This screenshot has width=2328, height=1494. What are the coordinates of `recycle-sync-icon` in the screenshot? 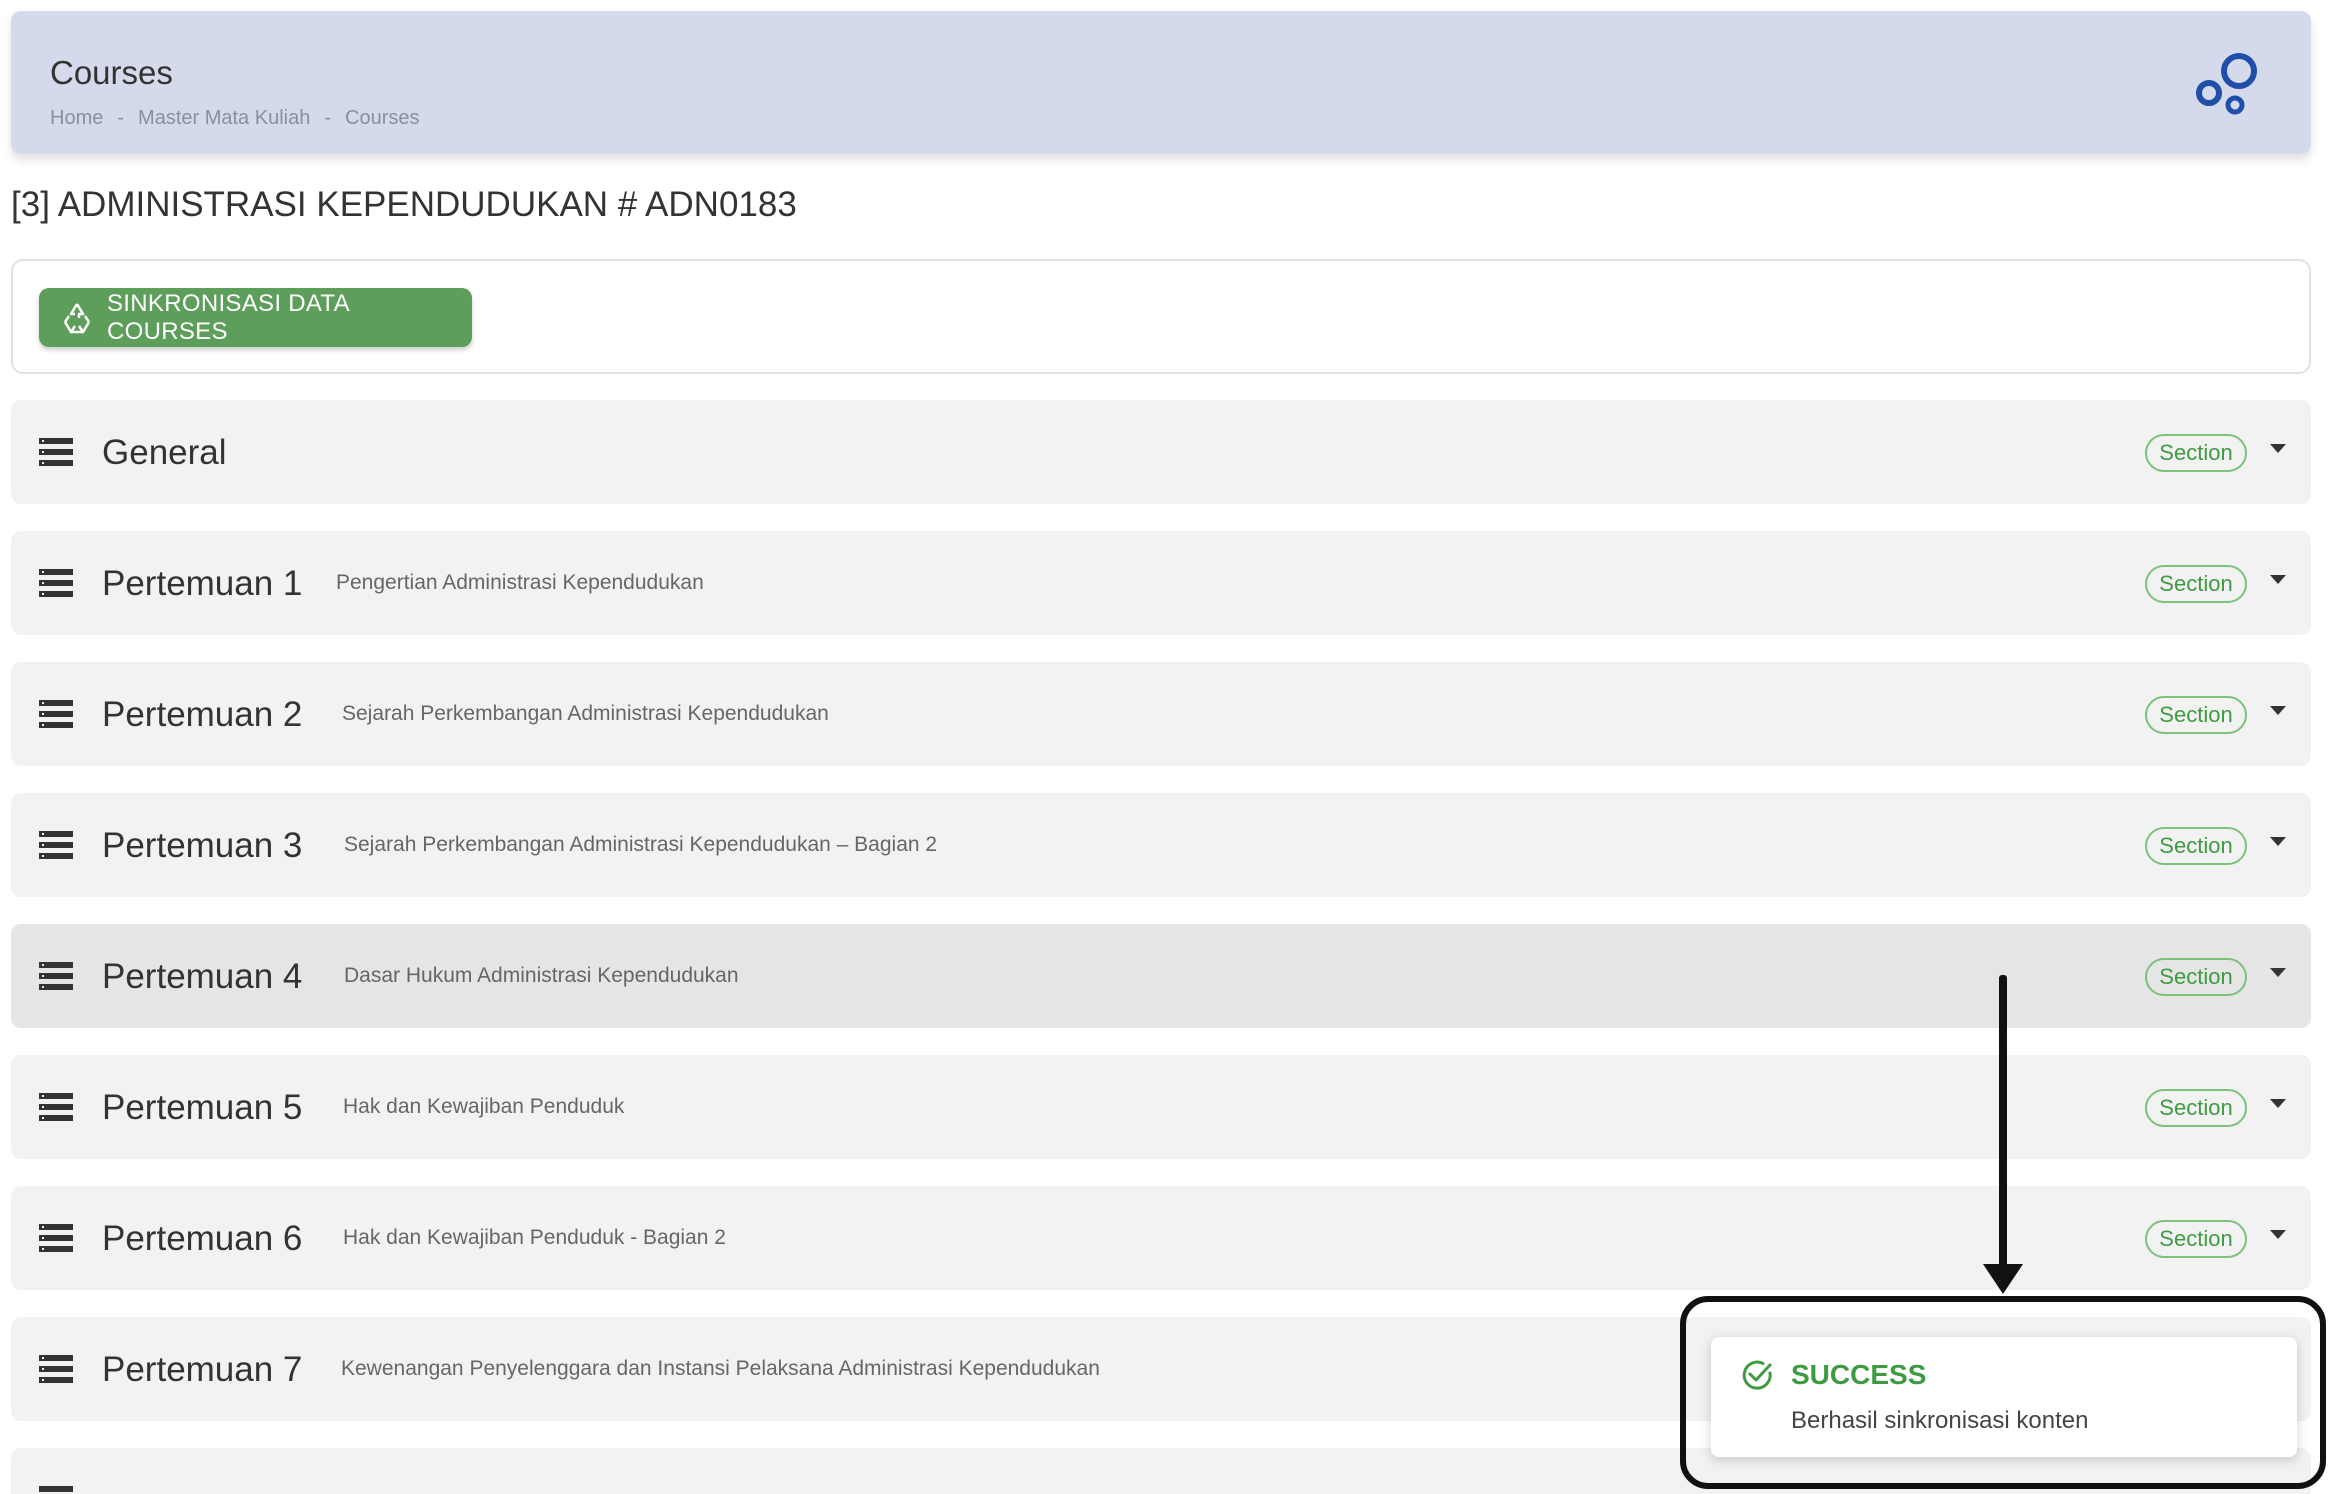 It's located at (77, 317).